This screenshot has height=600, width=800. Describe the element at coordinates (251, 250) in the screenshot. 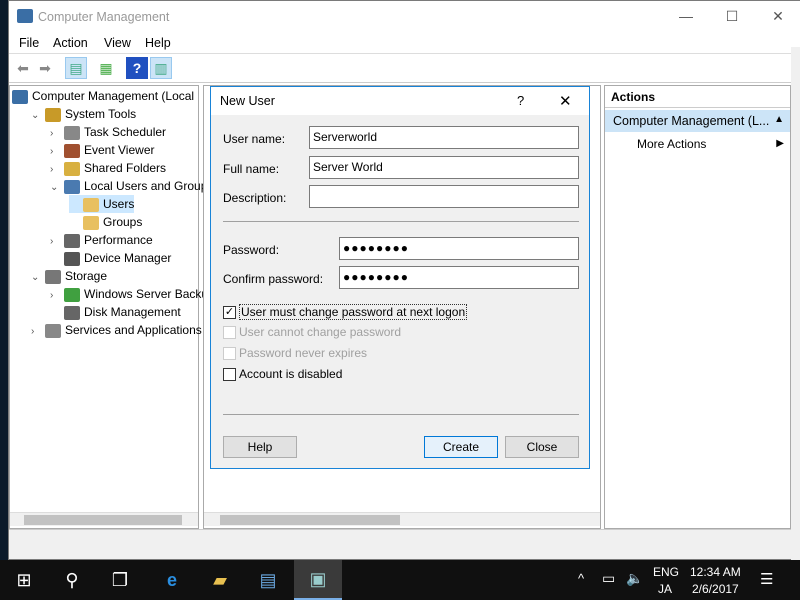

I see `password-label: Password:` at that location.